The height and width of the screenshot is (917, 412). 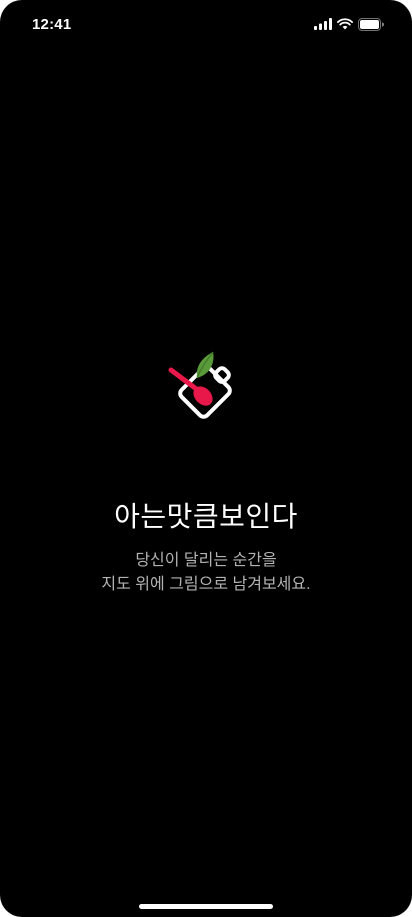 What do you see at coordinates (206, 906) in the screenshot?
I see `home-indicator` at bounding box center [206, 906].